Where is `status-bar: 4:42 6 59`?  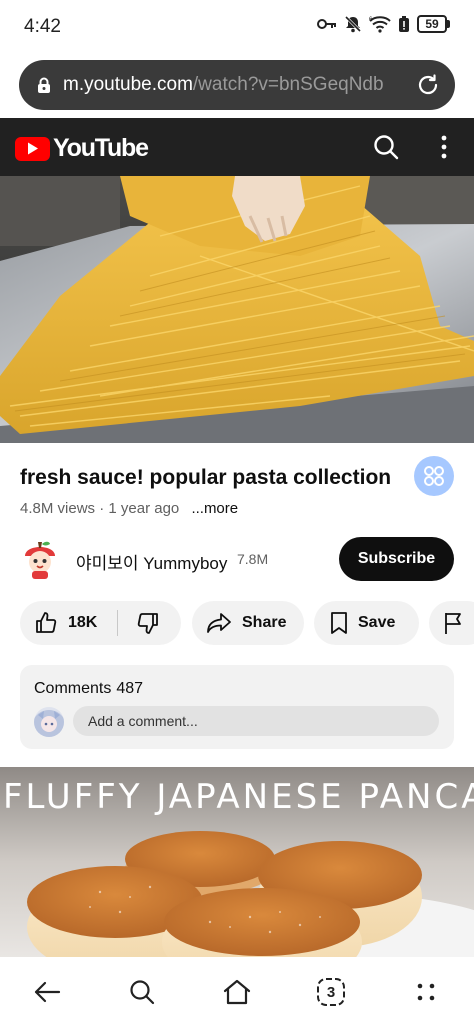 status-bar: 4:42 6 59 is located at coordinates (237, 27).